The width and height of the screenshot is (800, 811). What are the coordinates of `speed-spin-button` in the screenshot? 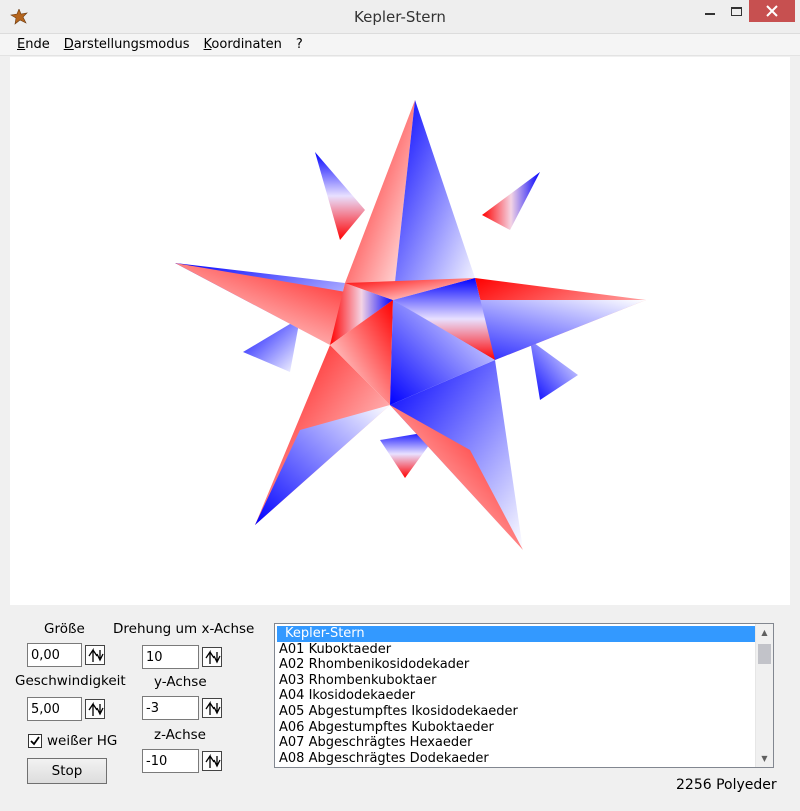 It's located at (95, 709).